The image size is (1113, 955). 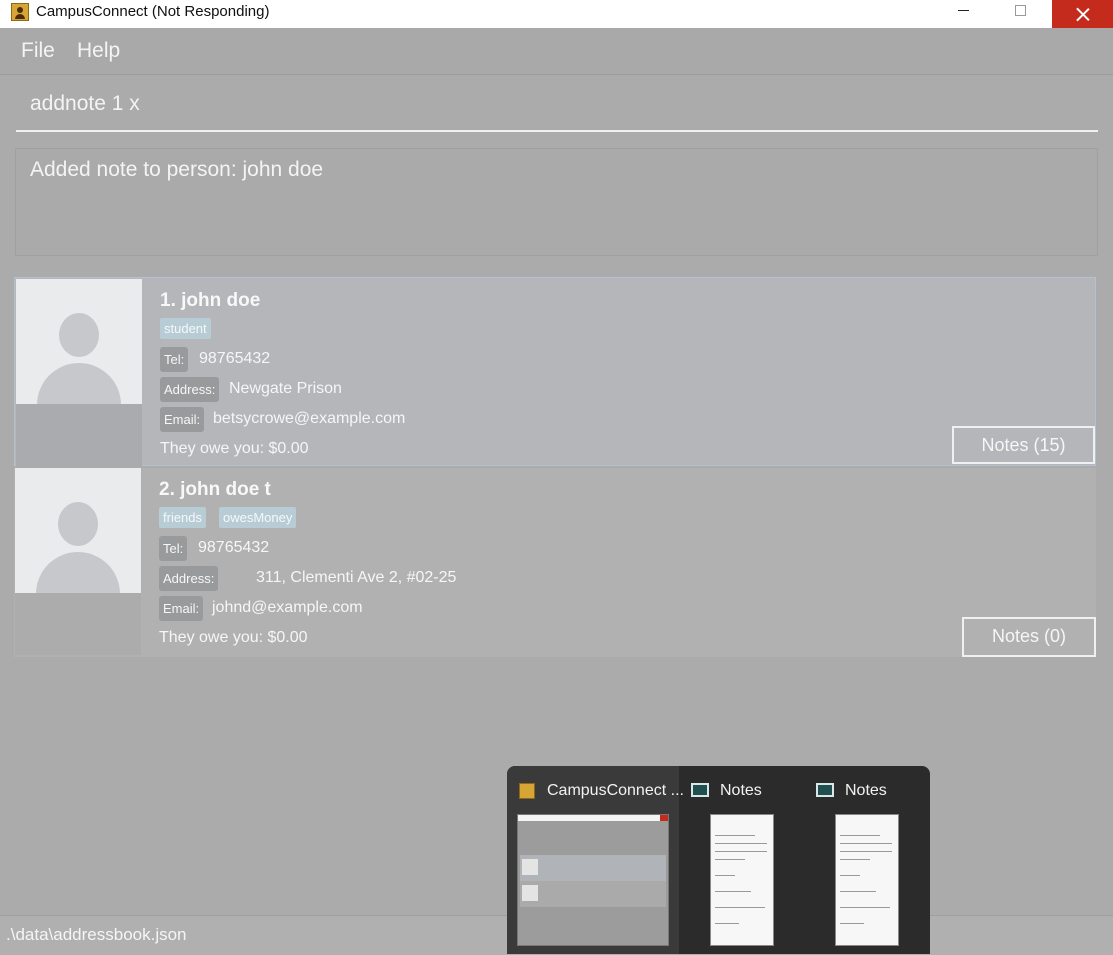 I want to click on title-bar: CampusConnect (Not Responding), so click(x=556, y=14).